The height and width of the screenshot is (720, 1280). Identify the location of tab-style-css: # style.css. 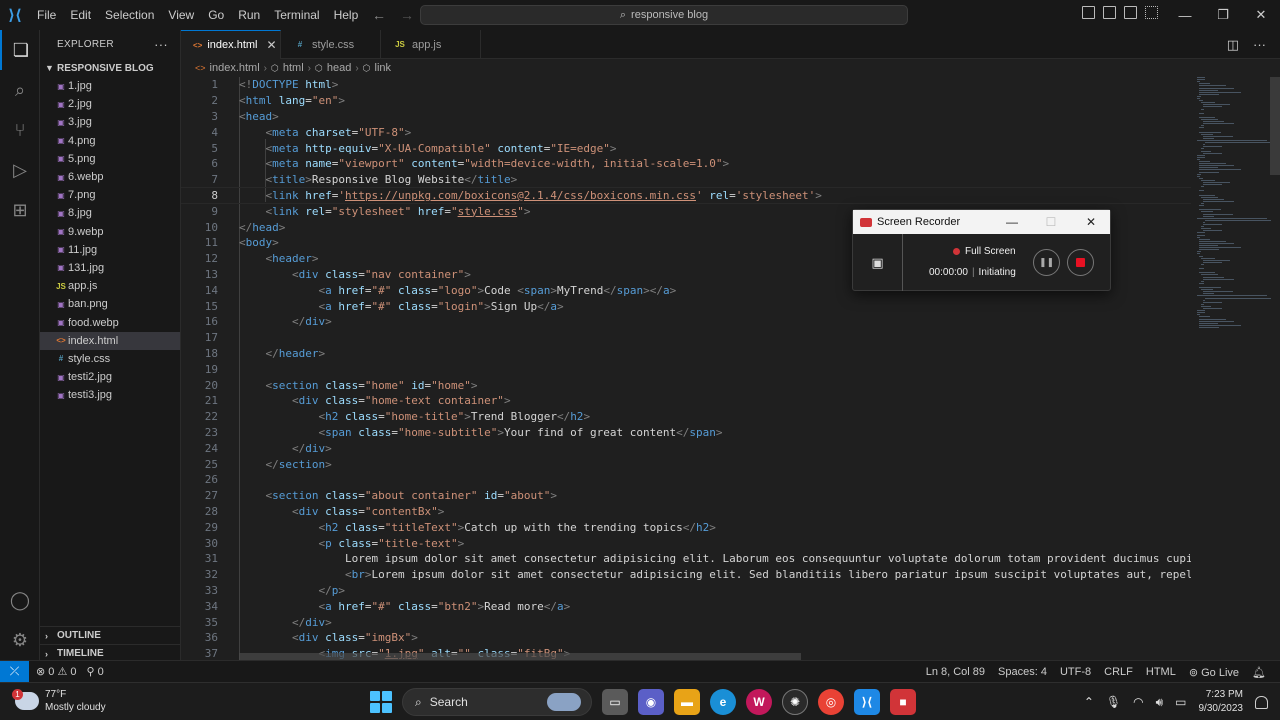
(331, 44).